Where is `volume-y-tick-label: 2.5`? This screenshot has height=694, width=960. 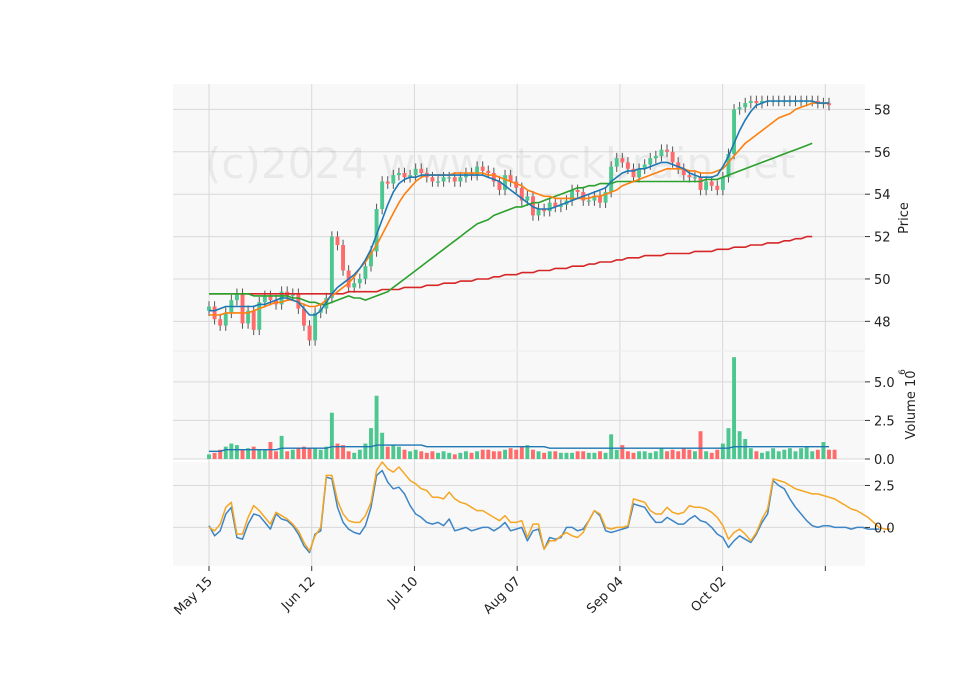
volume-y-tick-label: 2.5 is located at coordinates (884, 421).